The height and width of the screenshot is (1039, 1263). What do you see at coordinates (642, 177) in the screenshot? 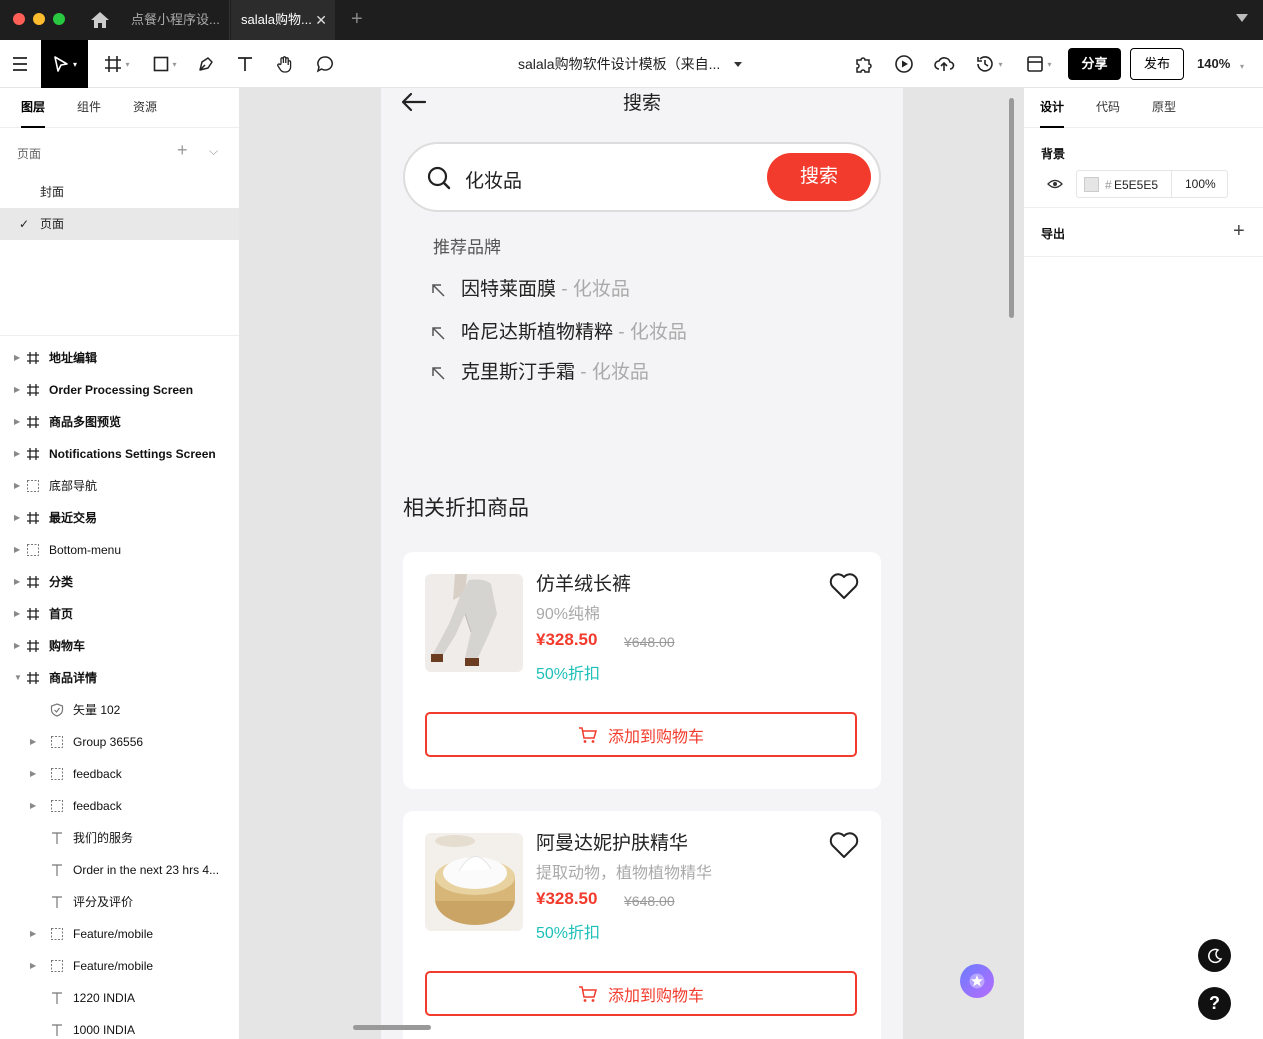
I see `search-bar: 化妆品 搜索` at bounding box center [642, 177].